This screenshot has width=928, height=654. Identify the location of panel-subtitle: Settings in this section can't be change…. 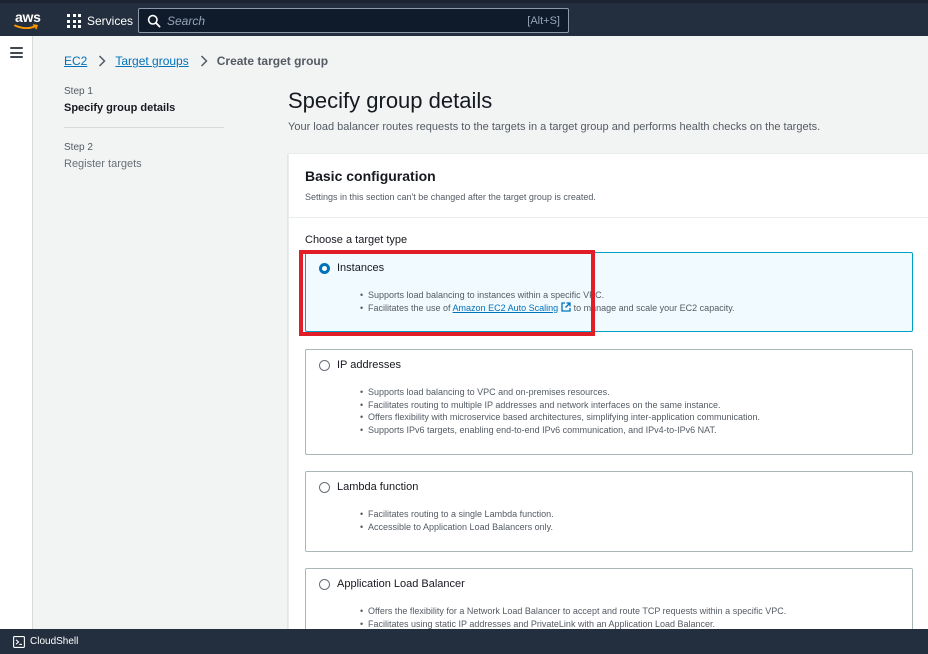
(450, 197).